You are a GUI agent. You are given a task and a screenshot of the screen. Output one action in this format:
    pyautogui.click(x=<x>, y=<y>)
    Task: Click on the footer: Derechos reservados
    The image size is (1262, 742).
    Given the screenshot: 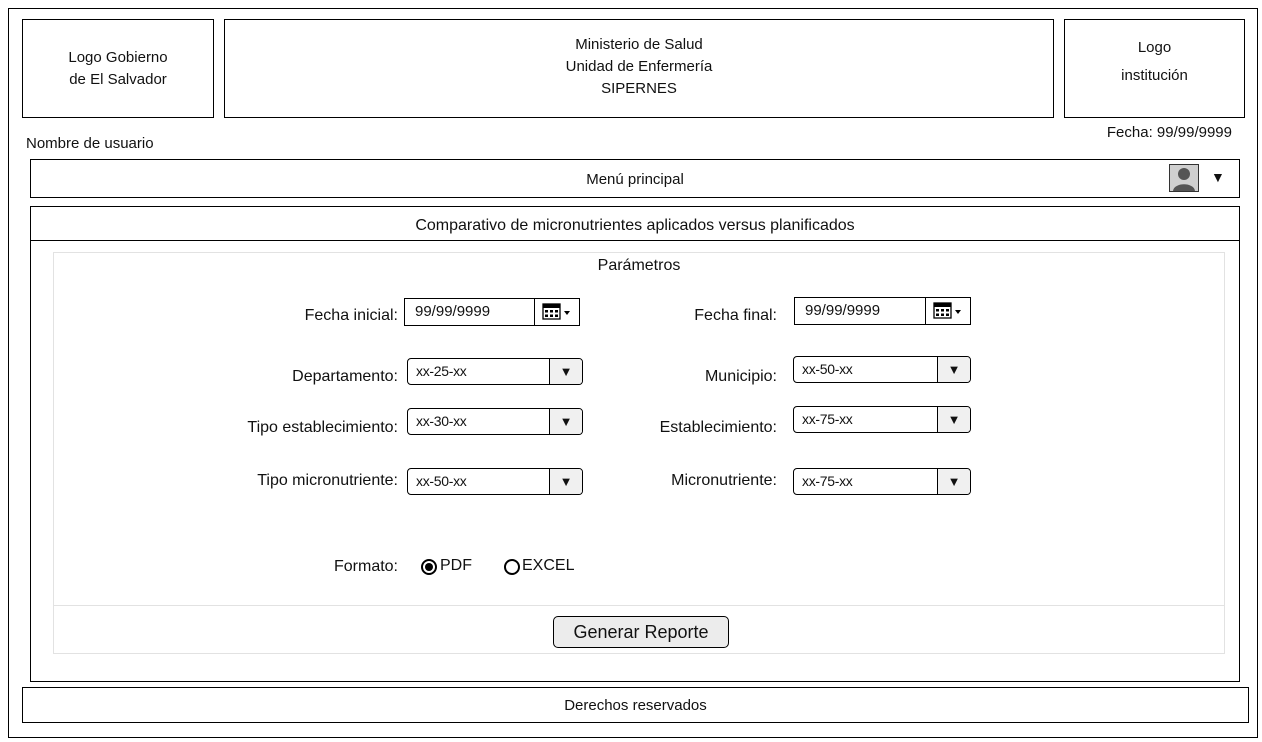 What is the action you would take?
    pyautogui.click(x=635, y=705)
    